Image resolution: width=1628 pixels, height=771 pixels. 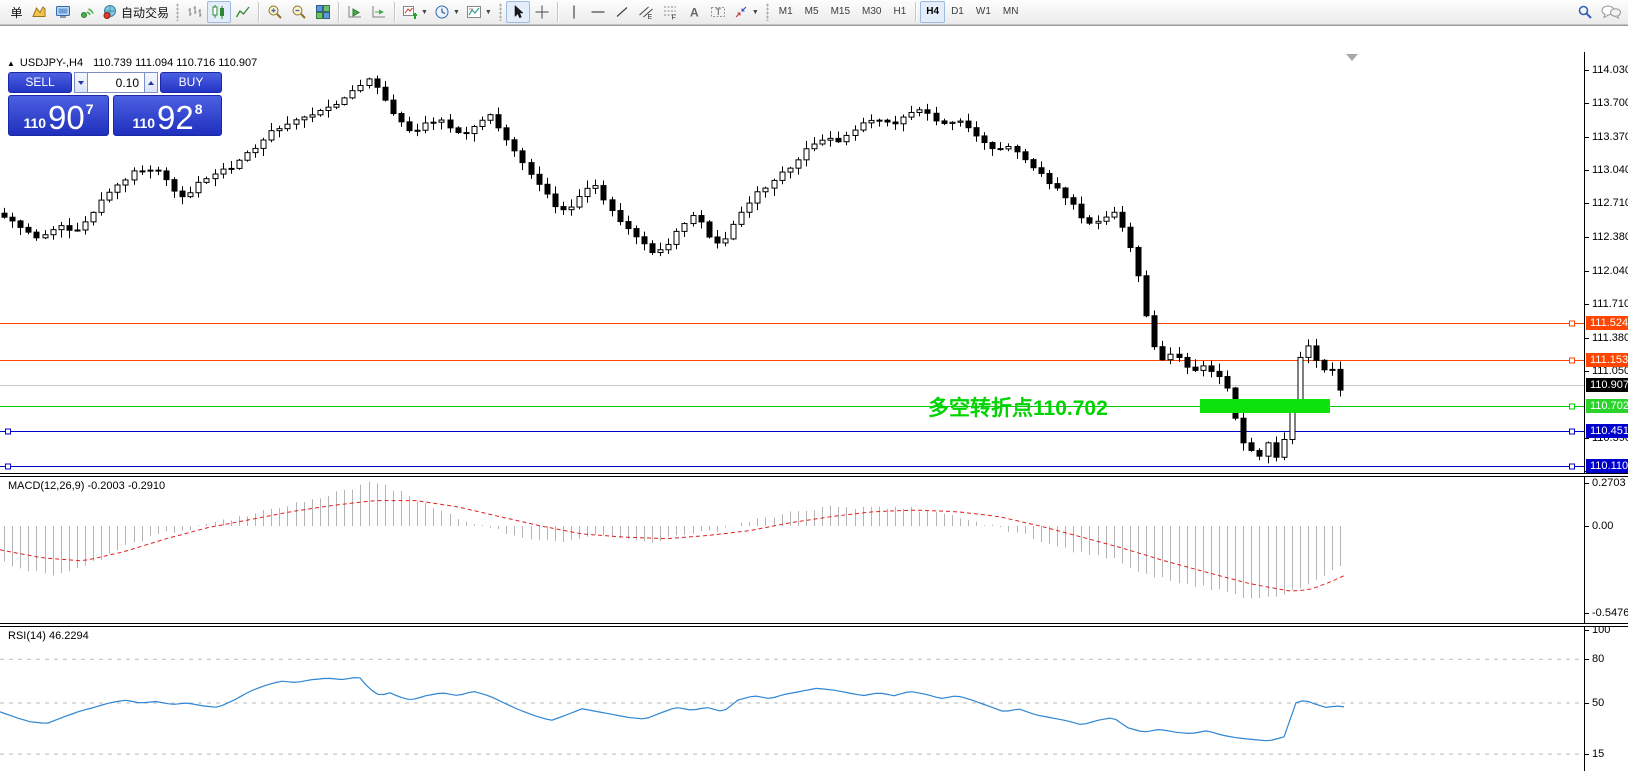 What do you see at coordinates (517, 12) in the screenshot?
I see `toolbar-cursor-button` at bounding box center [517, 12].